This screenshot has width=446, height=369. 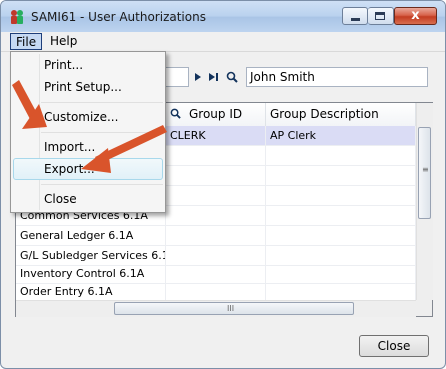 I want to click on cell-application: Order Entry 6.1A, so click(x=91, y=291).